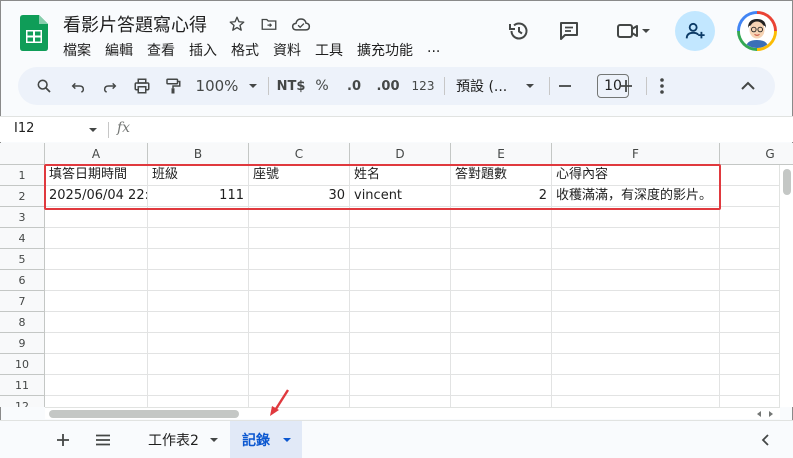  I want to click on row-header: 10, so click(22, 364).